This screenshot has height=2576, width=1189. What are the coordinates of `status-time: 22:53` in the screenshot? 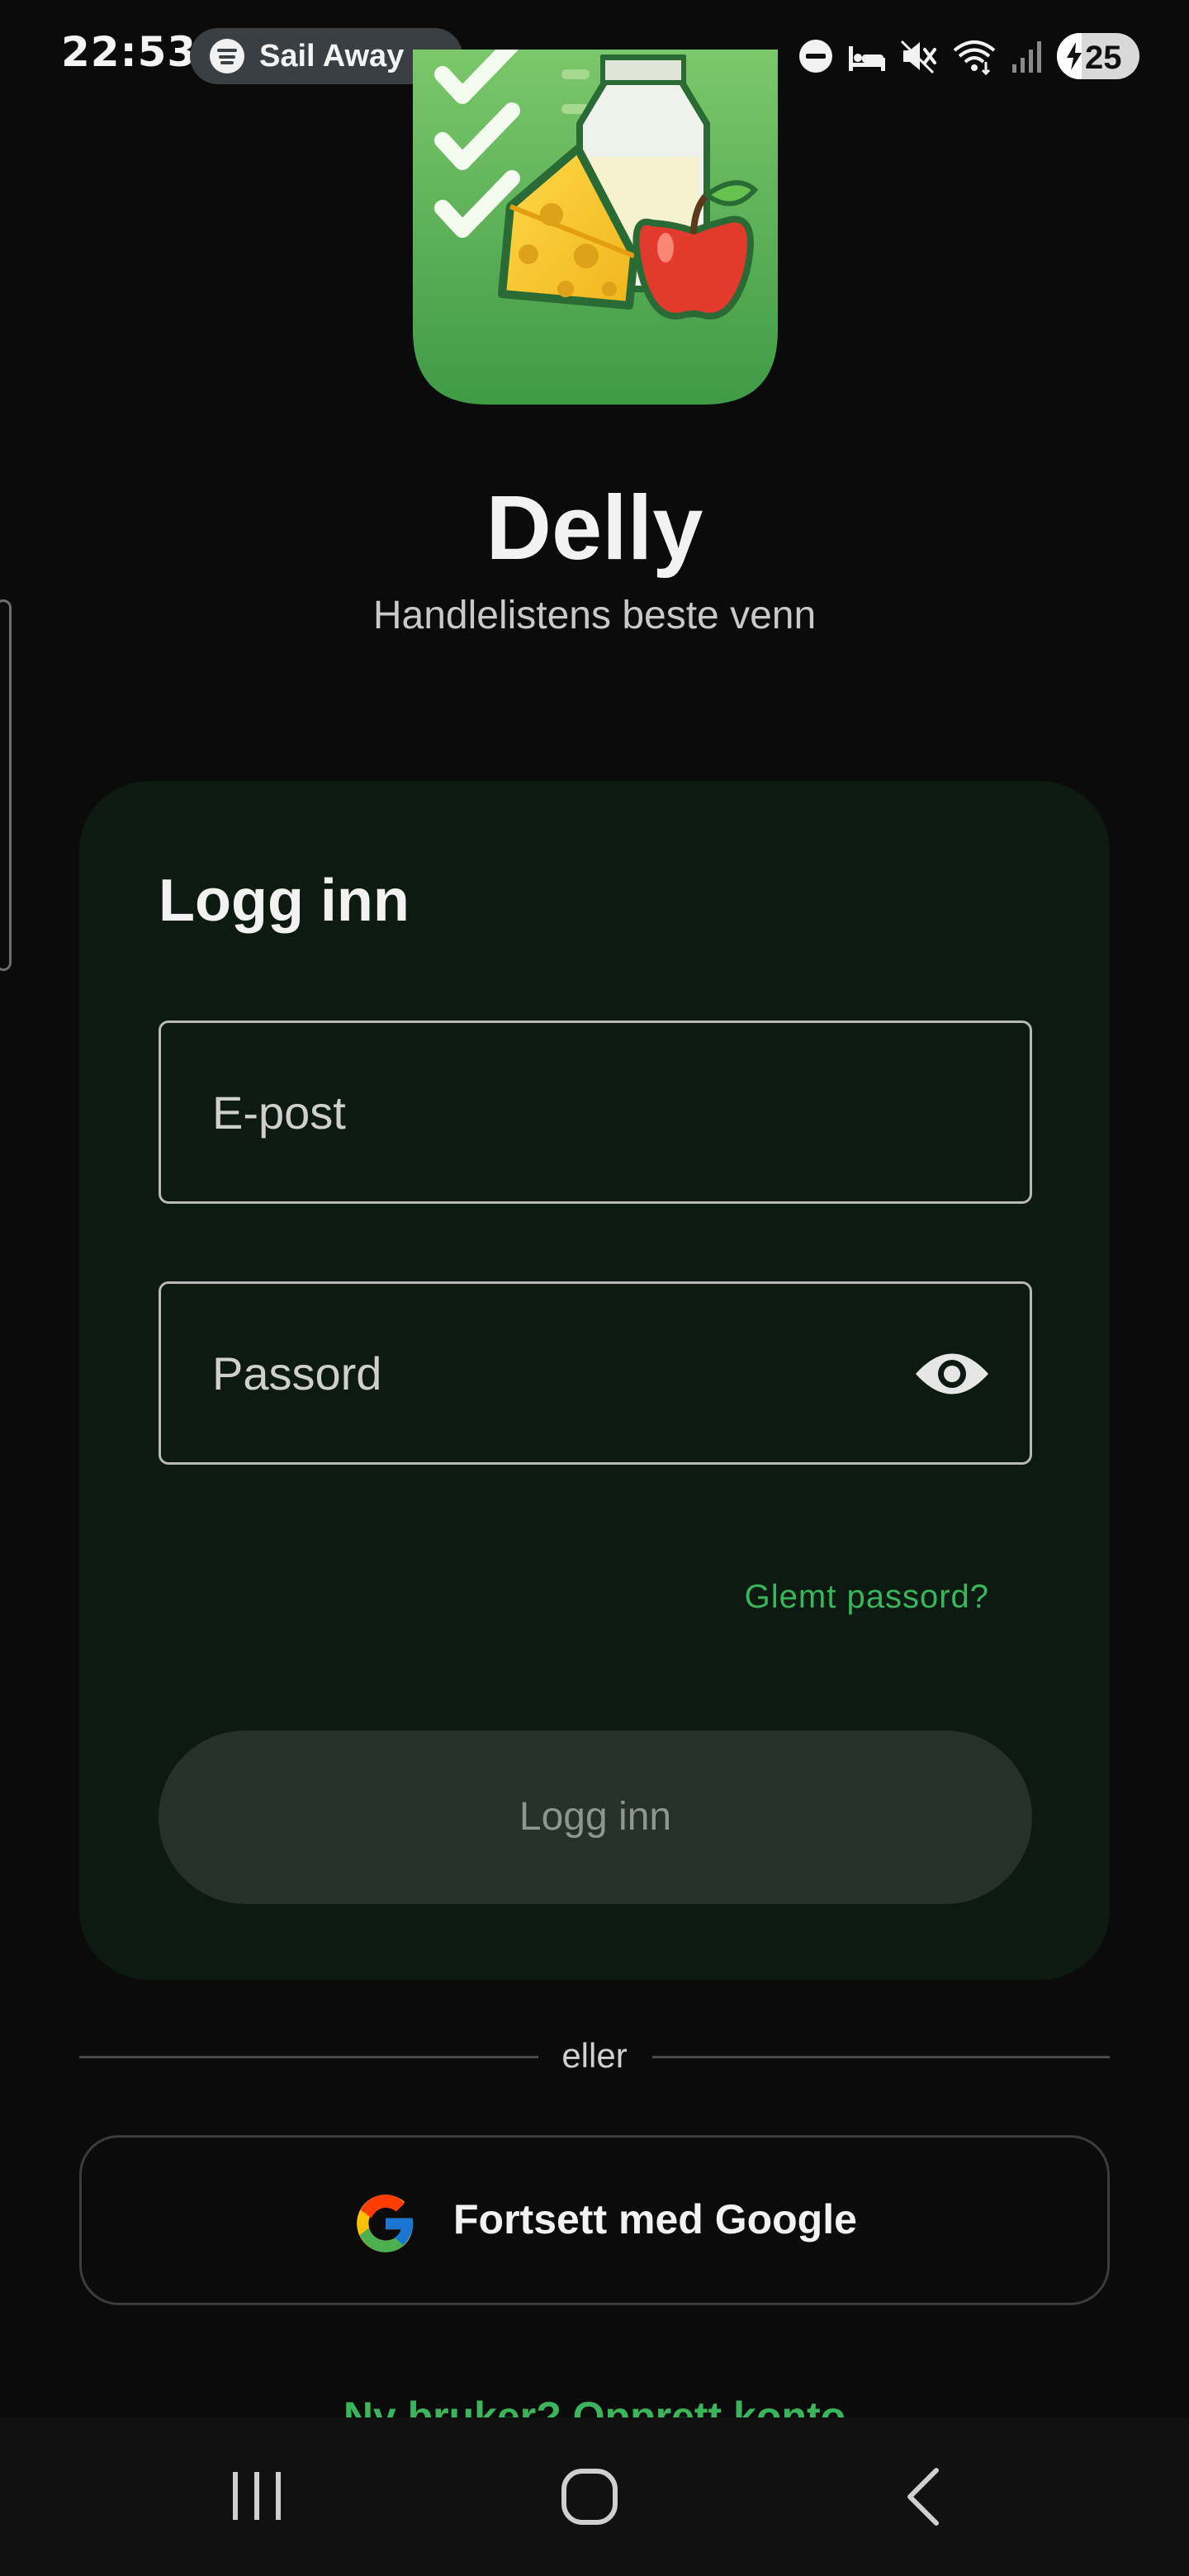 It's located at (129, 52).